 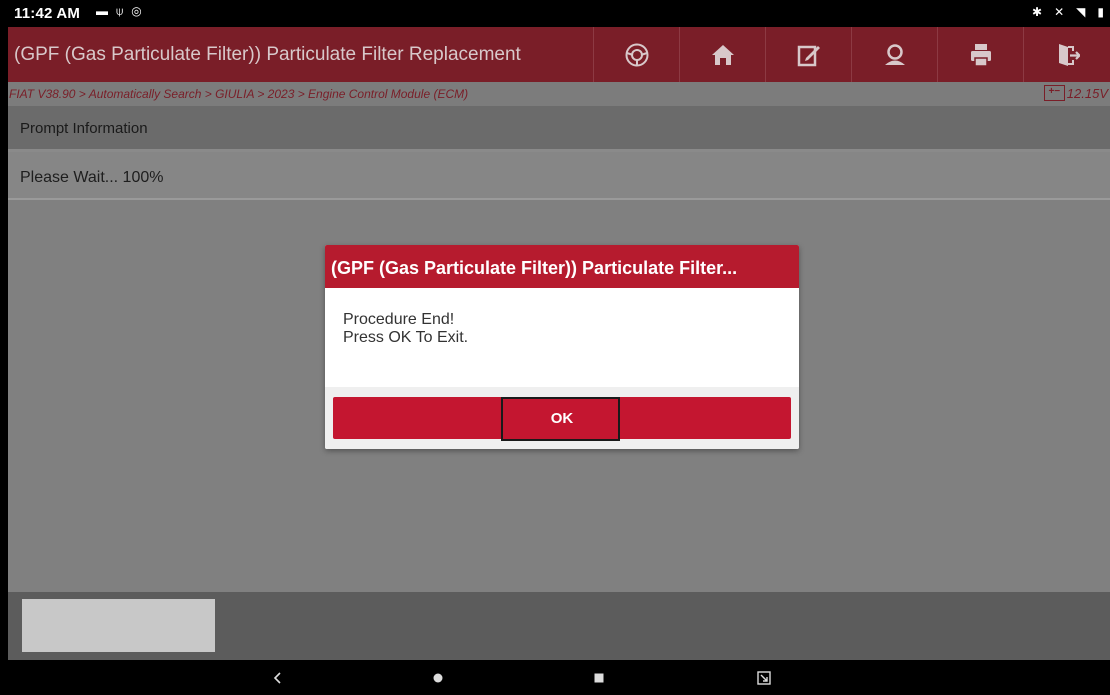 I want to click on voltage-value: 12.15V, so click(x=1087, y=93).